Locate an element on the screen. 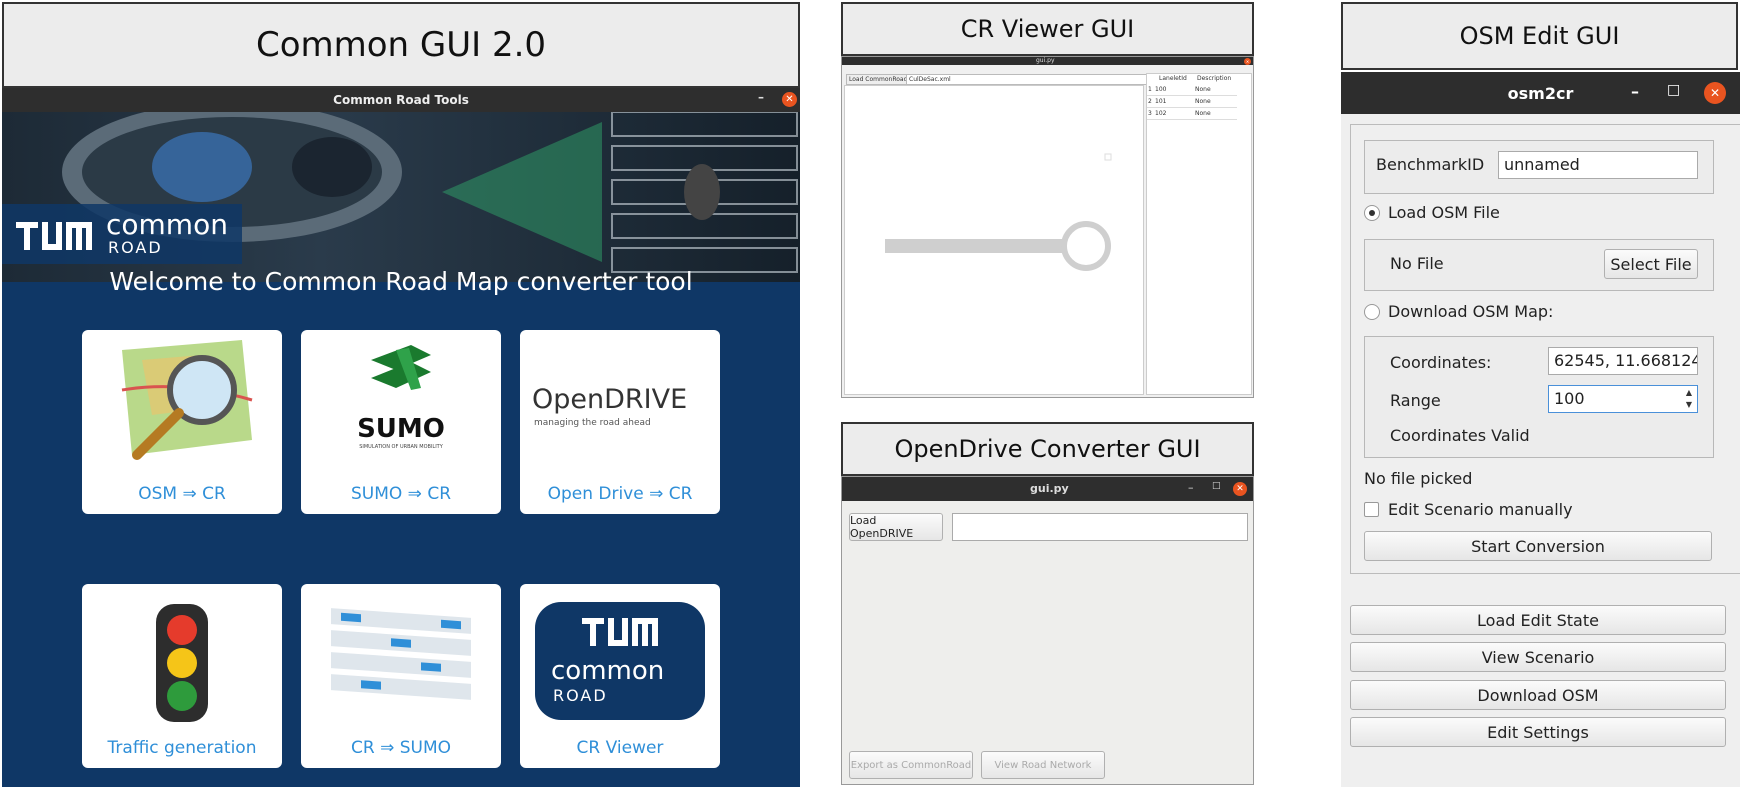  benchmark-label: BenchmarkID is located at coordinates (1430, 164).